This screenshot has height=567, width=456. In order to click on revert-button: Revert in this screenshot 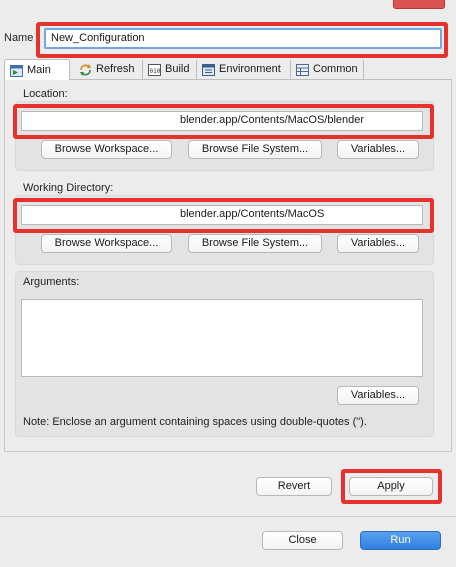, I will do `click(294, 486)`.